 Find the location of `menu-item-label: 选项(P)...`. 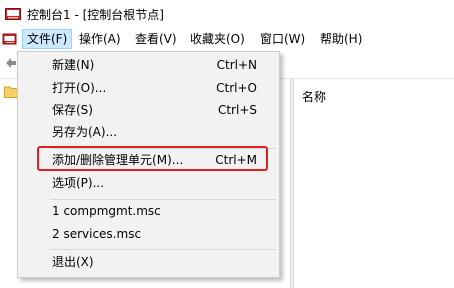

menu-item-label: 选项(P)... is located at coordinates (78, 183).